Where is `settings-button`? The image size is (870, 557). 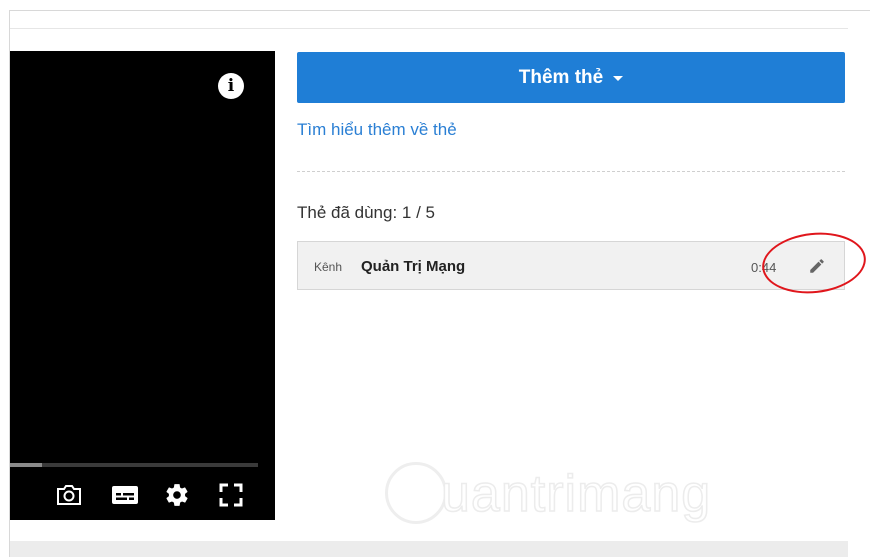
settings-button is located at coordinates (177, 495).